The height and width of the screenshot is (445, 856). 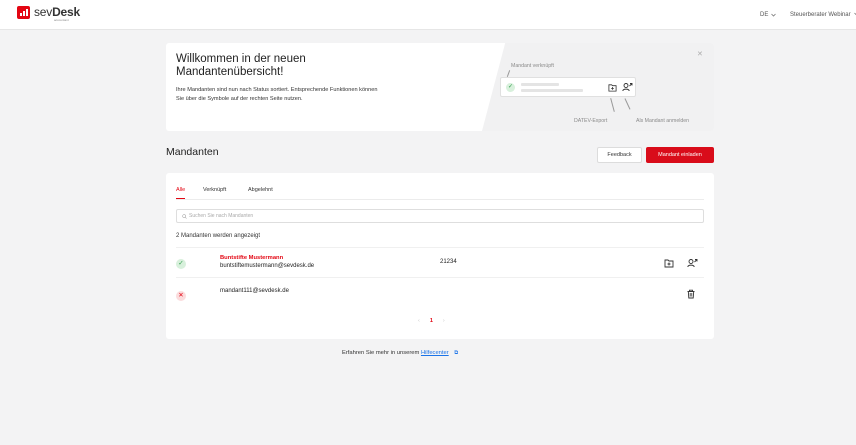 I want to click on help-center-link: Hilfecenter, so click(x=435, y=353).